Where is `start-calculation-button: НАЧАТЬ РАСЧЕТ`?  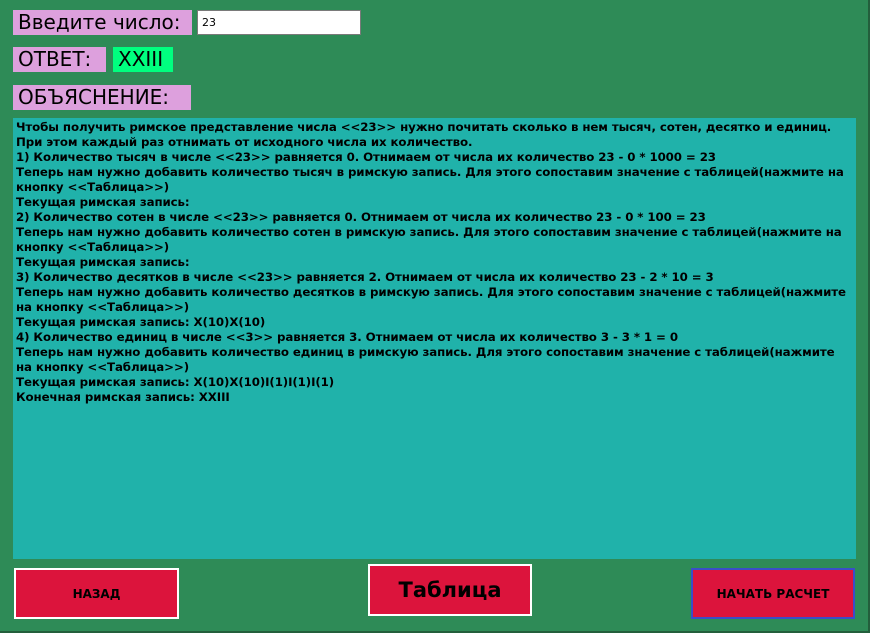 start-calculation-button: НАЧАТЬ РАСЧЕТ is located at coordinates (773, 593).